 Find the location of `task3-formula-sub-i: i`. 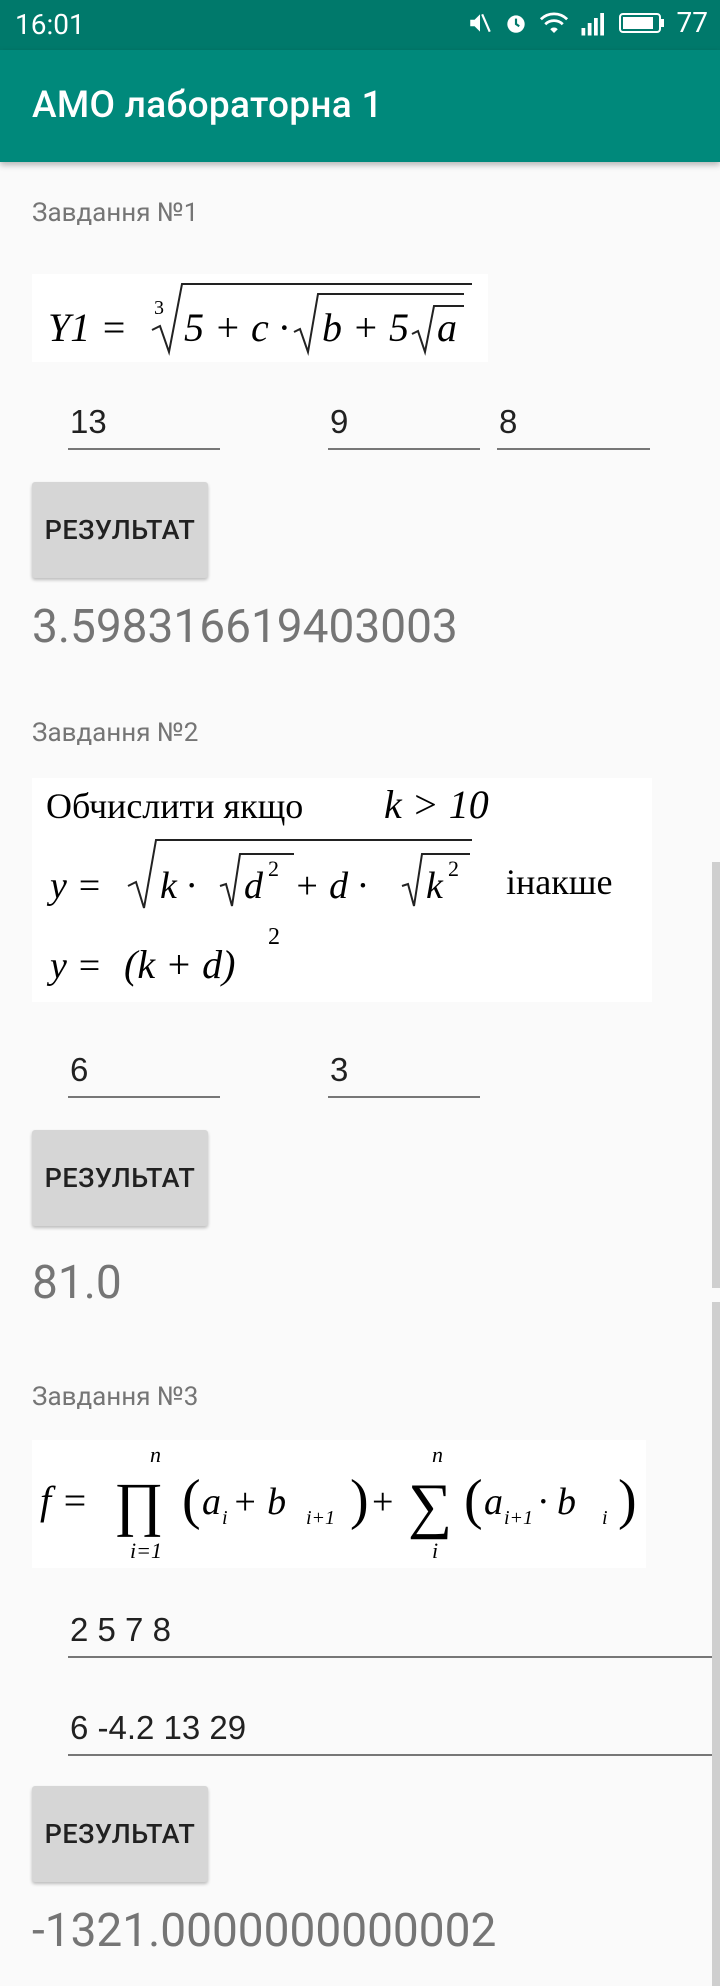

task3-formula-sub-i: i is located at coordinates (225, 1518).